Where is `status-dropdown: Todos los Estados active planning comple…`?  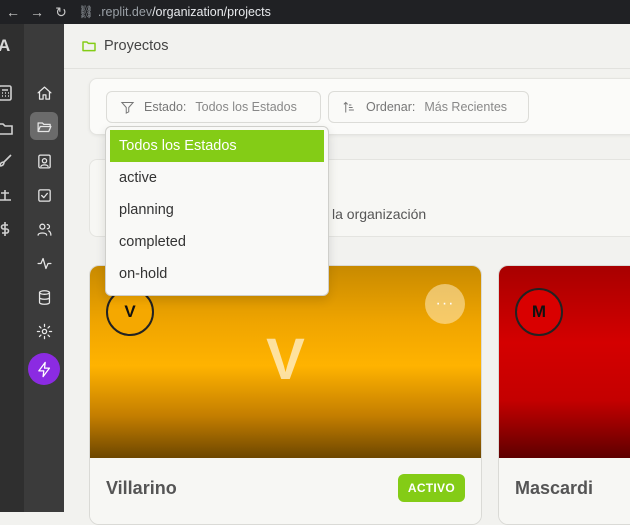
status-dropdown: Todos los Estados active planning comple… is located at coordinates (217, 211).